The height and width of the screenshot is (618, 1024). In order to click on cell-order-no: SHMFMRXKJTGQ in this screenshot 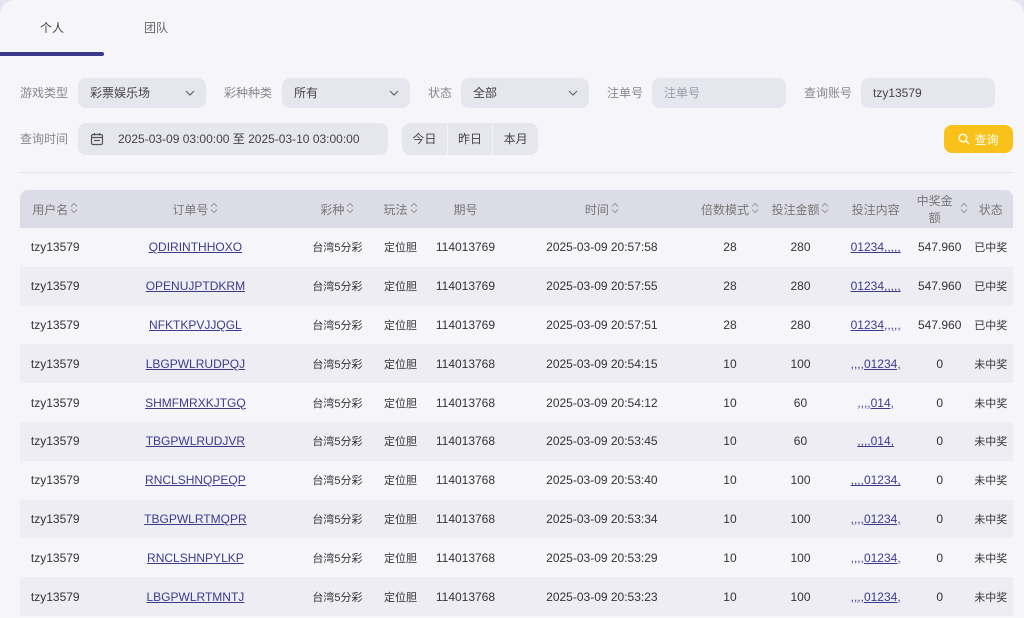, I will do `click(195, 403)`.